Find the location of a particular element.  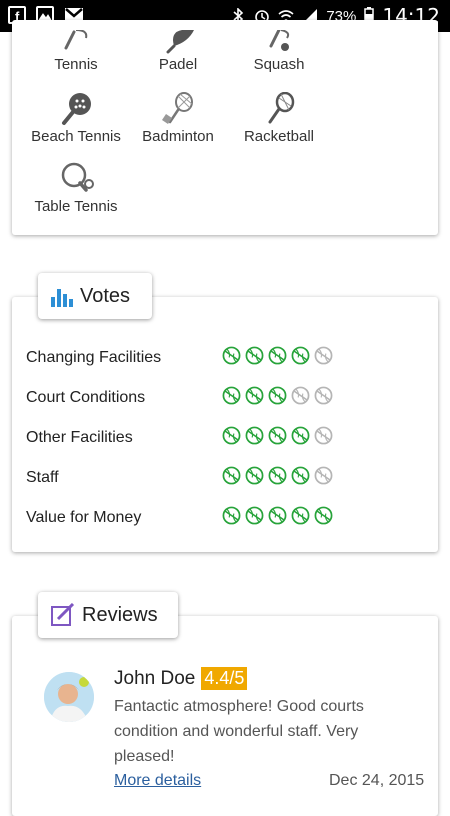

votes-header: Votes is located at coordinates (95, 296).